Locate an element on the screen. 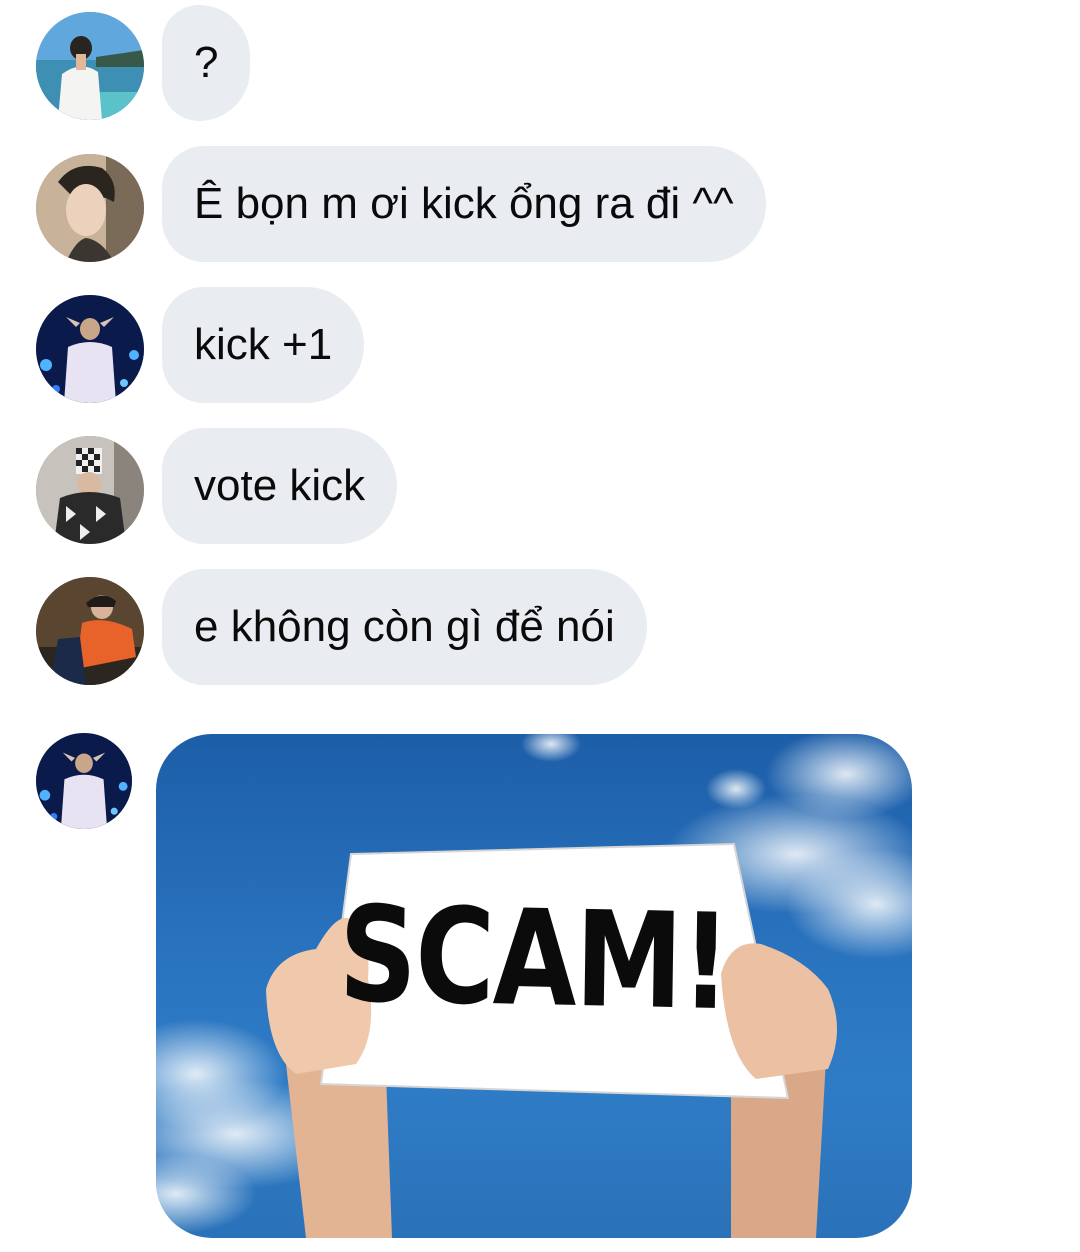 Image resolution: width=1080 pixels, height=1252 pixels. message-bubble: Ê bọn m ơi kick ổng ra đi ^^ is located at coordinates (464, 204).